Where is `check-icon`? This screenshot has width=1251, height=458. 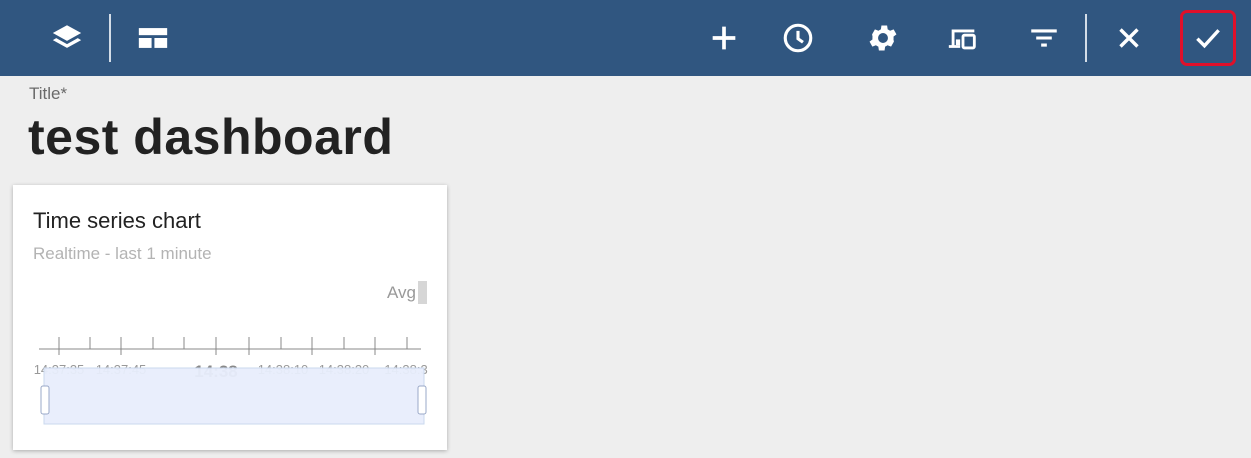
check-icon is located at coordinates (1208, 39).